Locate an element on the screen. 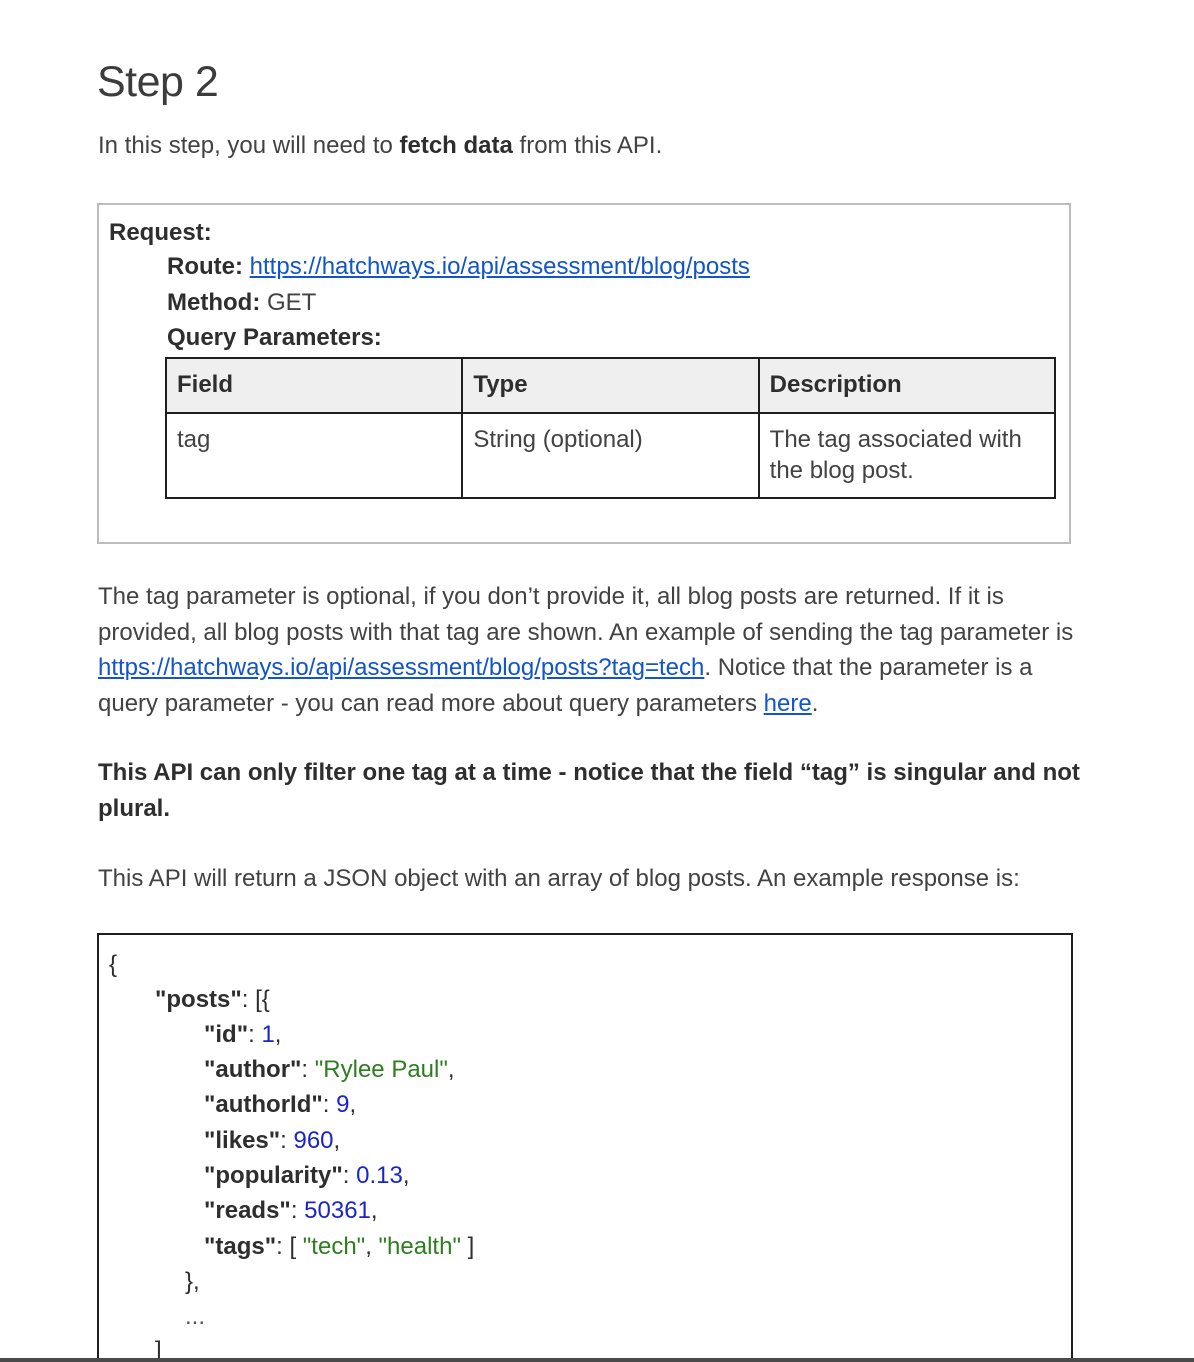  method-line: Method: GET is located at coordinates (241, 303).